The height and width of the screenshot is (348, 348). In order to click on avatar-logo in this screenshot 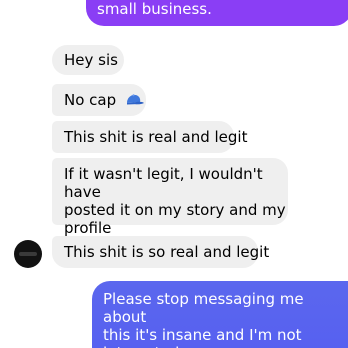, I will do `click(28, 254)`.